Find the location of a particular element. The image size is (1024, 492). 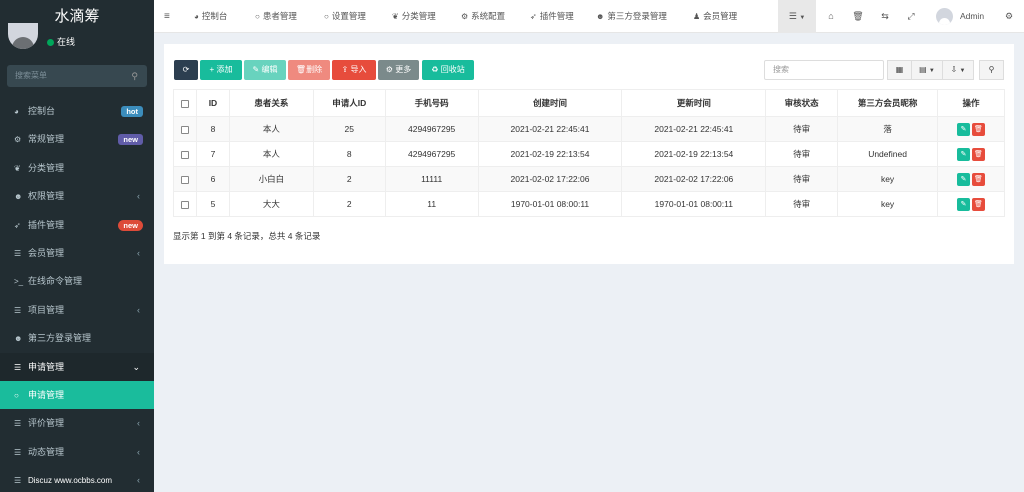

nav-tab-label: 会员管理 is located at coordinates (720, 16).